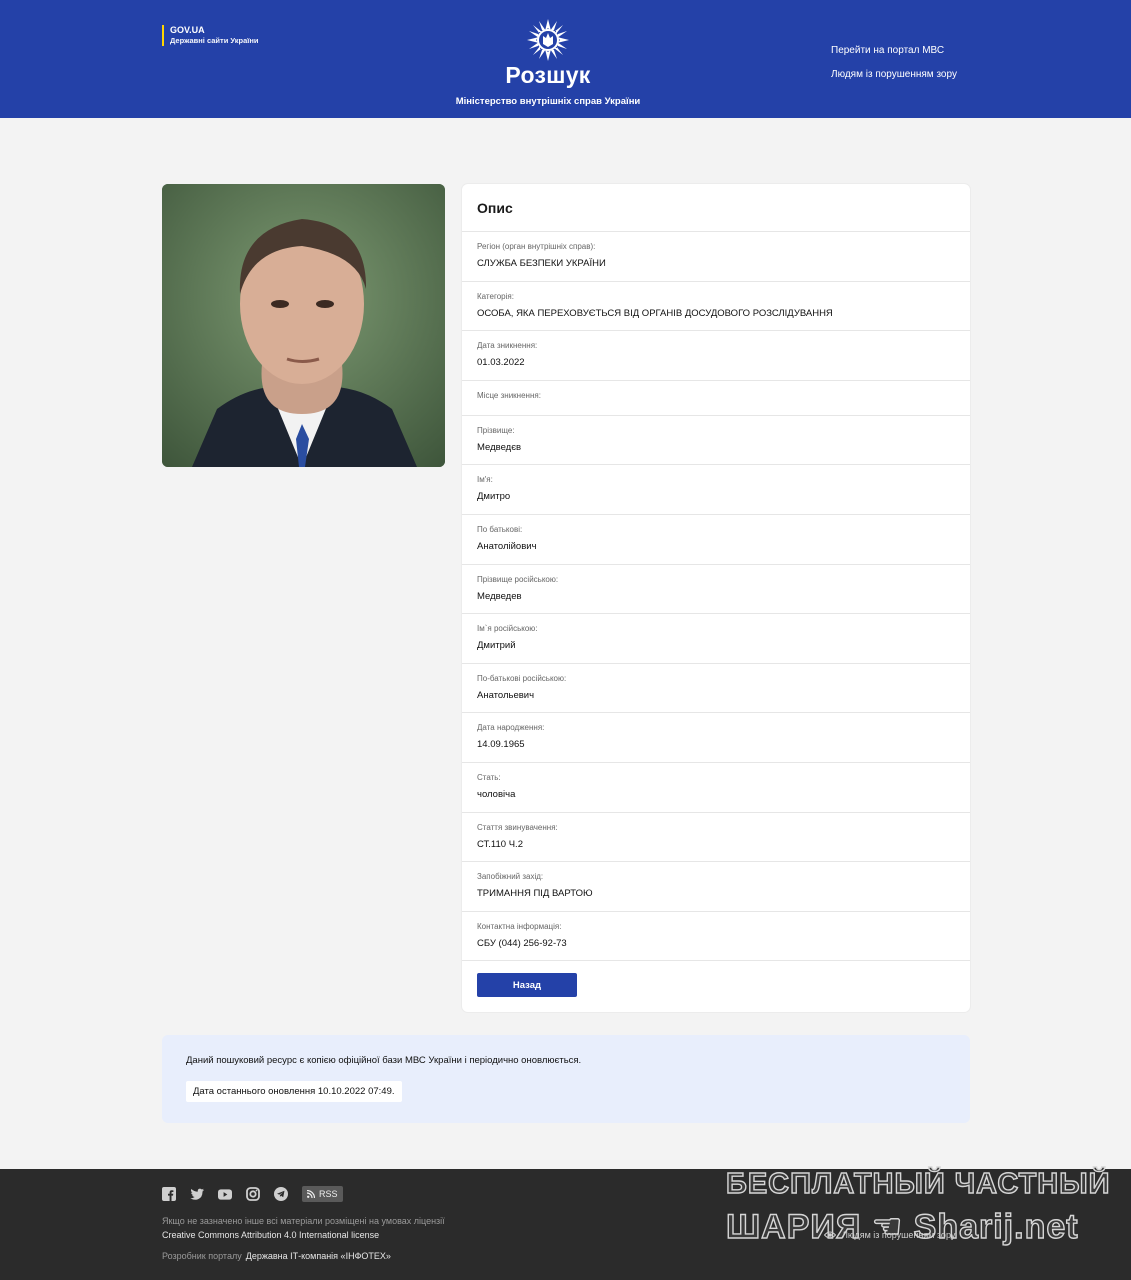 This screenshot has width=1131, height=1280. Describe the element at coordinates (169, 1194) in the screenshot. I see `facebook-icon` at that location.